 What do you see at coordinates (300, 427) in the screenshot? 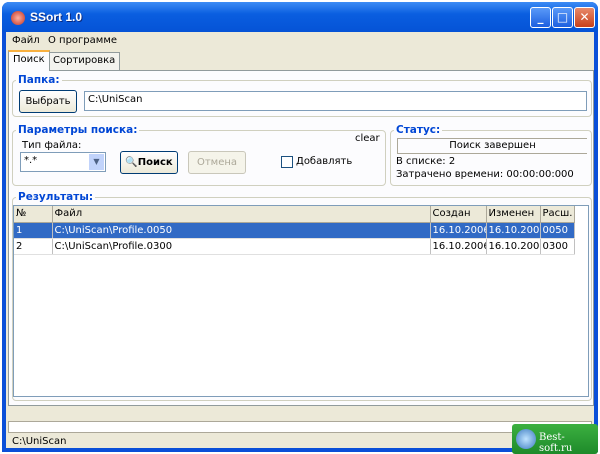
I see `progress-bar` at bounding box center [300, 427].